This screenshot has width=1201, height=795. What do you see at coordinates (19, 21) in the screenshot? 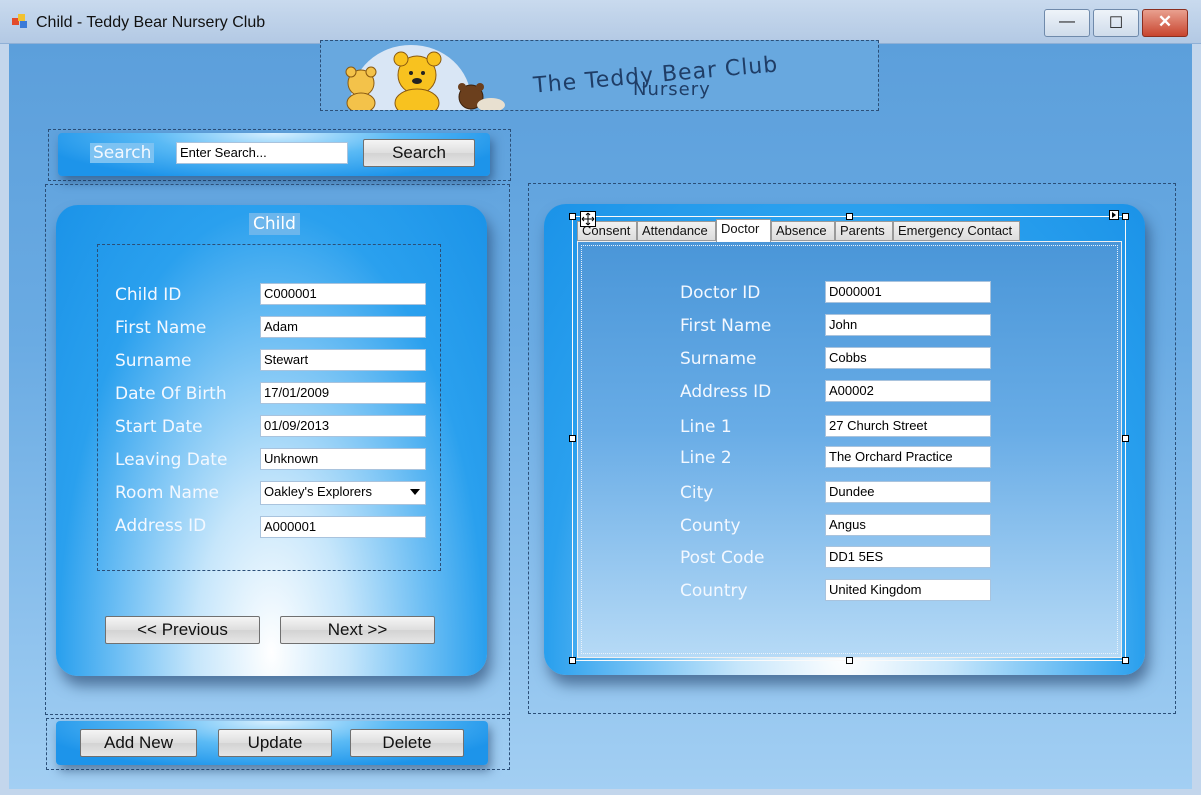
I see `app-icon` at bounding box center [19, 21].